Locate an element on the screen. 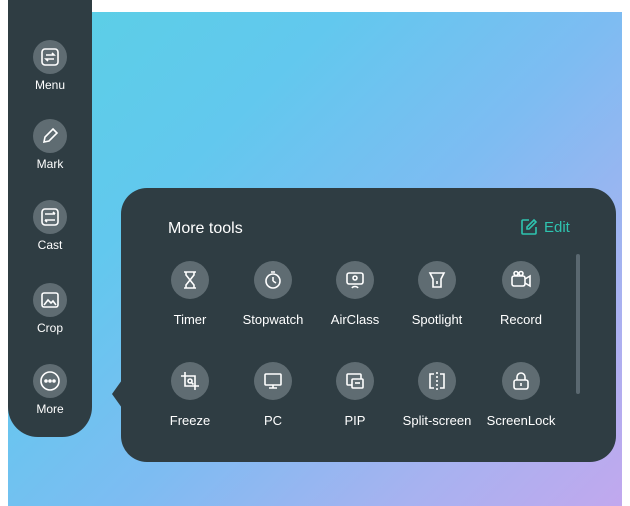  menu-icon is located at coordinates (50, 57).